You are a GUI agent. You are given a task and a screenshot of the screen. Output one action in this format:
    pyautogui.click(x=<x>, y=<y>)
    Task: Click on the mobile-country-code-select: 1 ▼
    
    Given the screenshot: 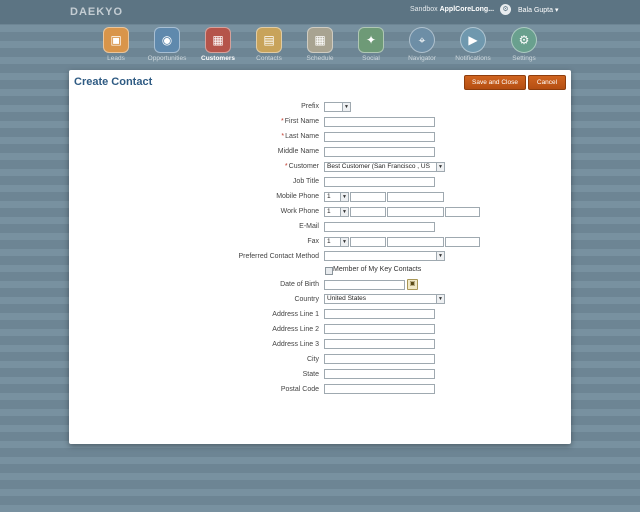 What is the action you would take?
    pyautogui.click(x=336, y=197)
    